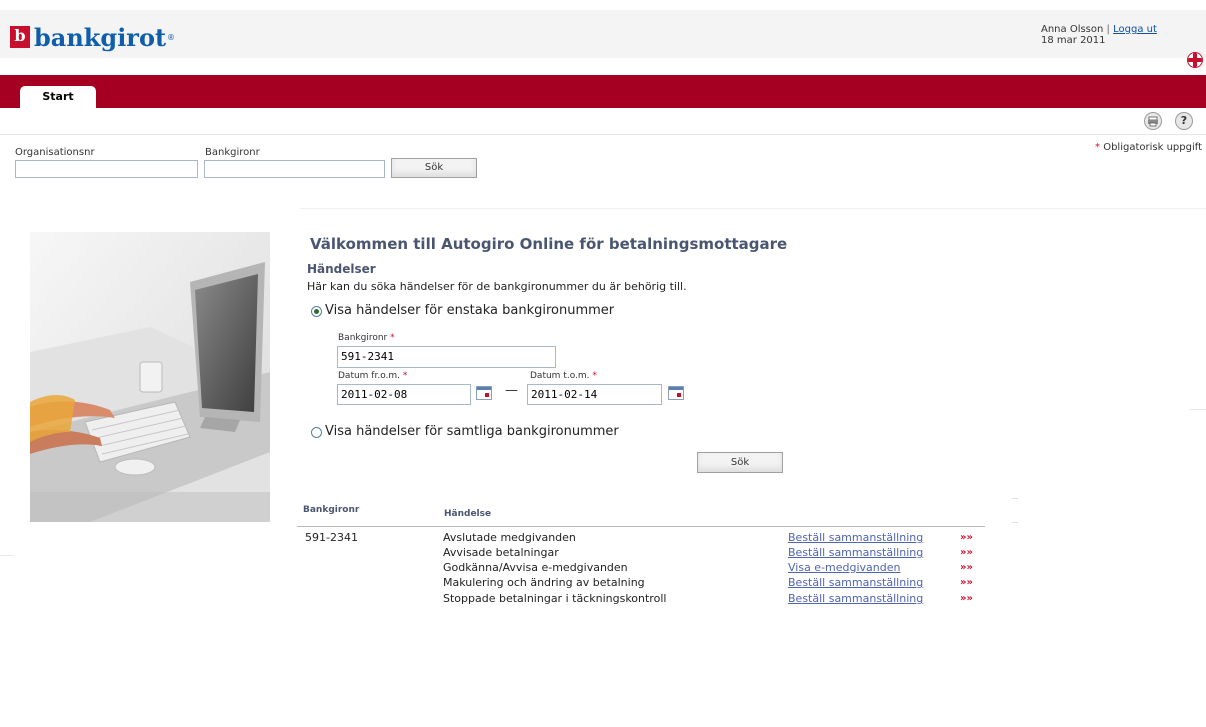  What do you see at coordinates (509, 537) in the screenshot?
I see `event-label: Avslutade medgivanden` at bounding box center [509, 537].